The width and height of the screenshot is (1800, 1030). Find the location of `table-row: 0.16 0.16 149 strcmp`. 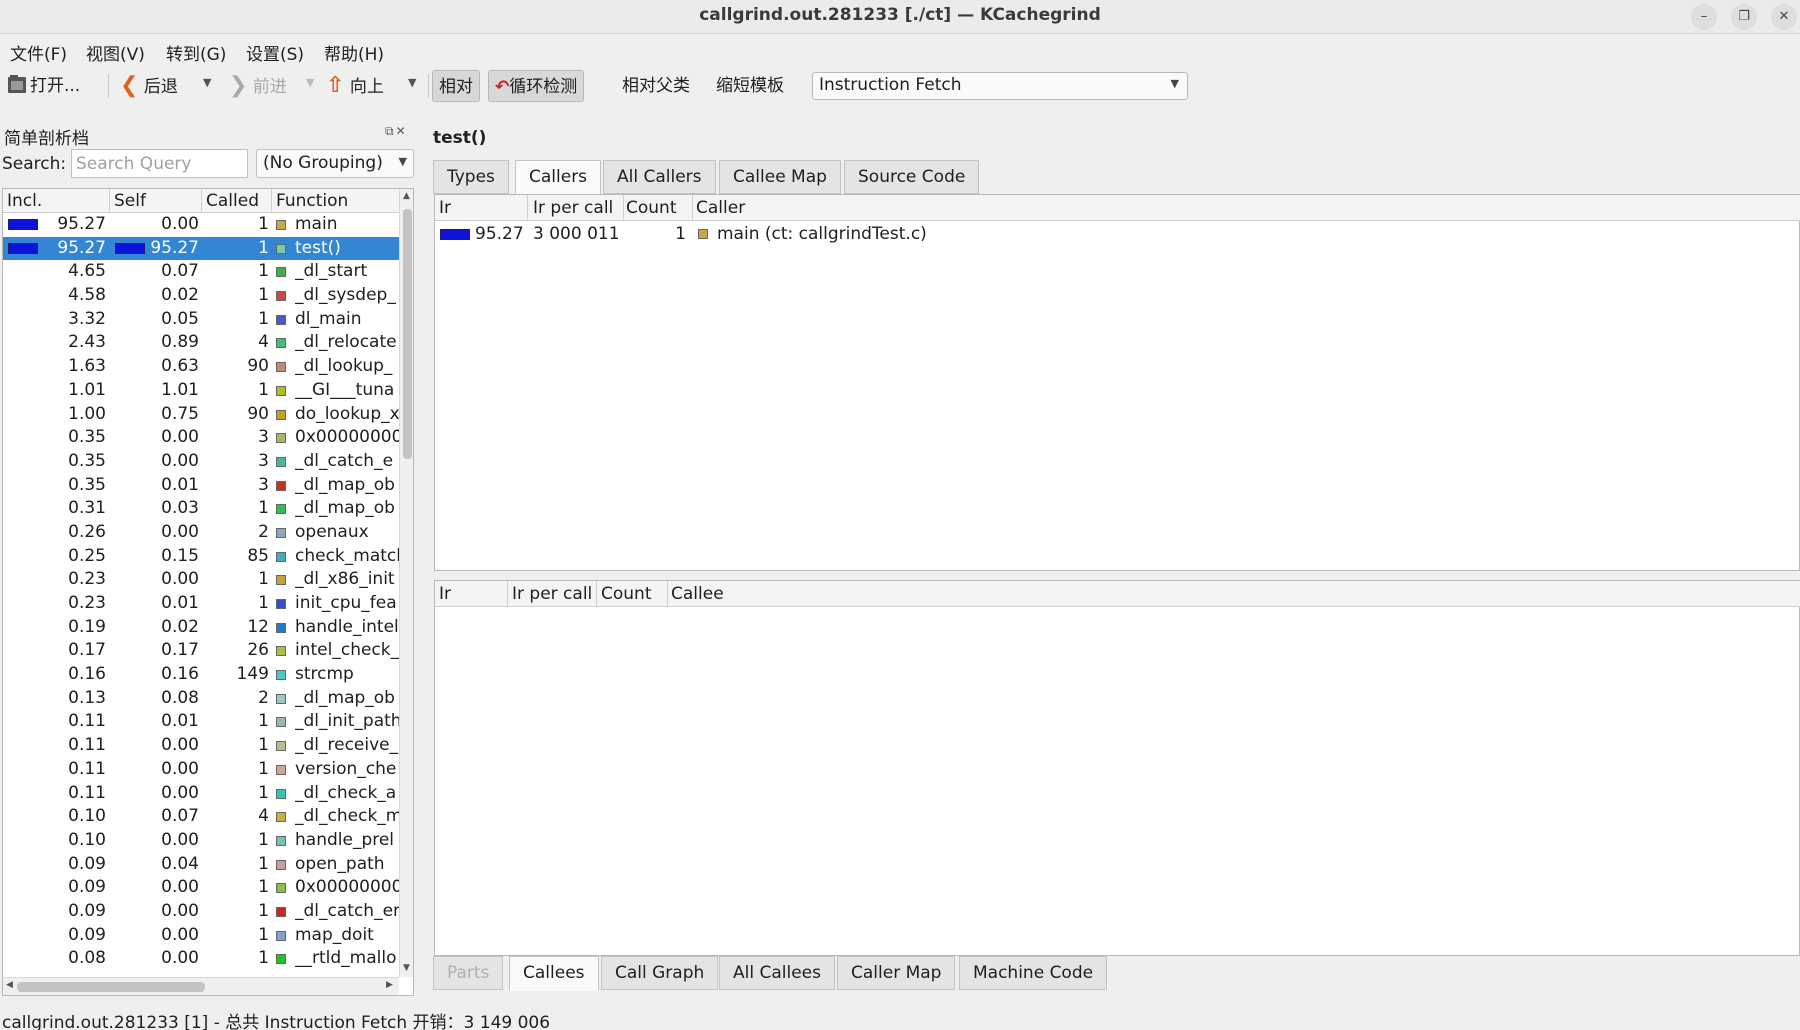

table-row: 0.16 0.16 149 strcmp is located at coordinates (201, 675).